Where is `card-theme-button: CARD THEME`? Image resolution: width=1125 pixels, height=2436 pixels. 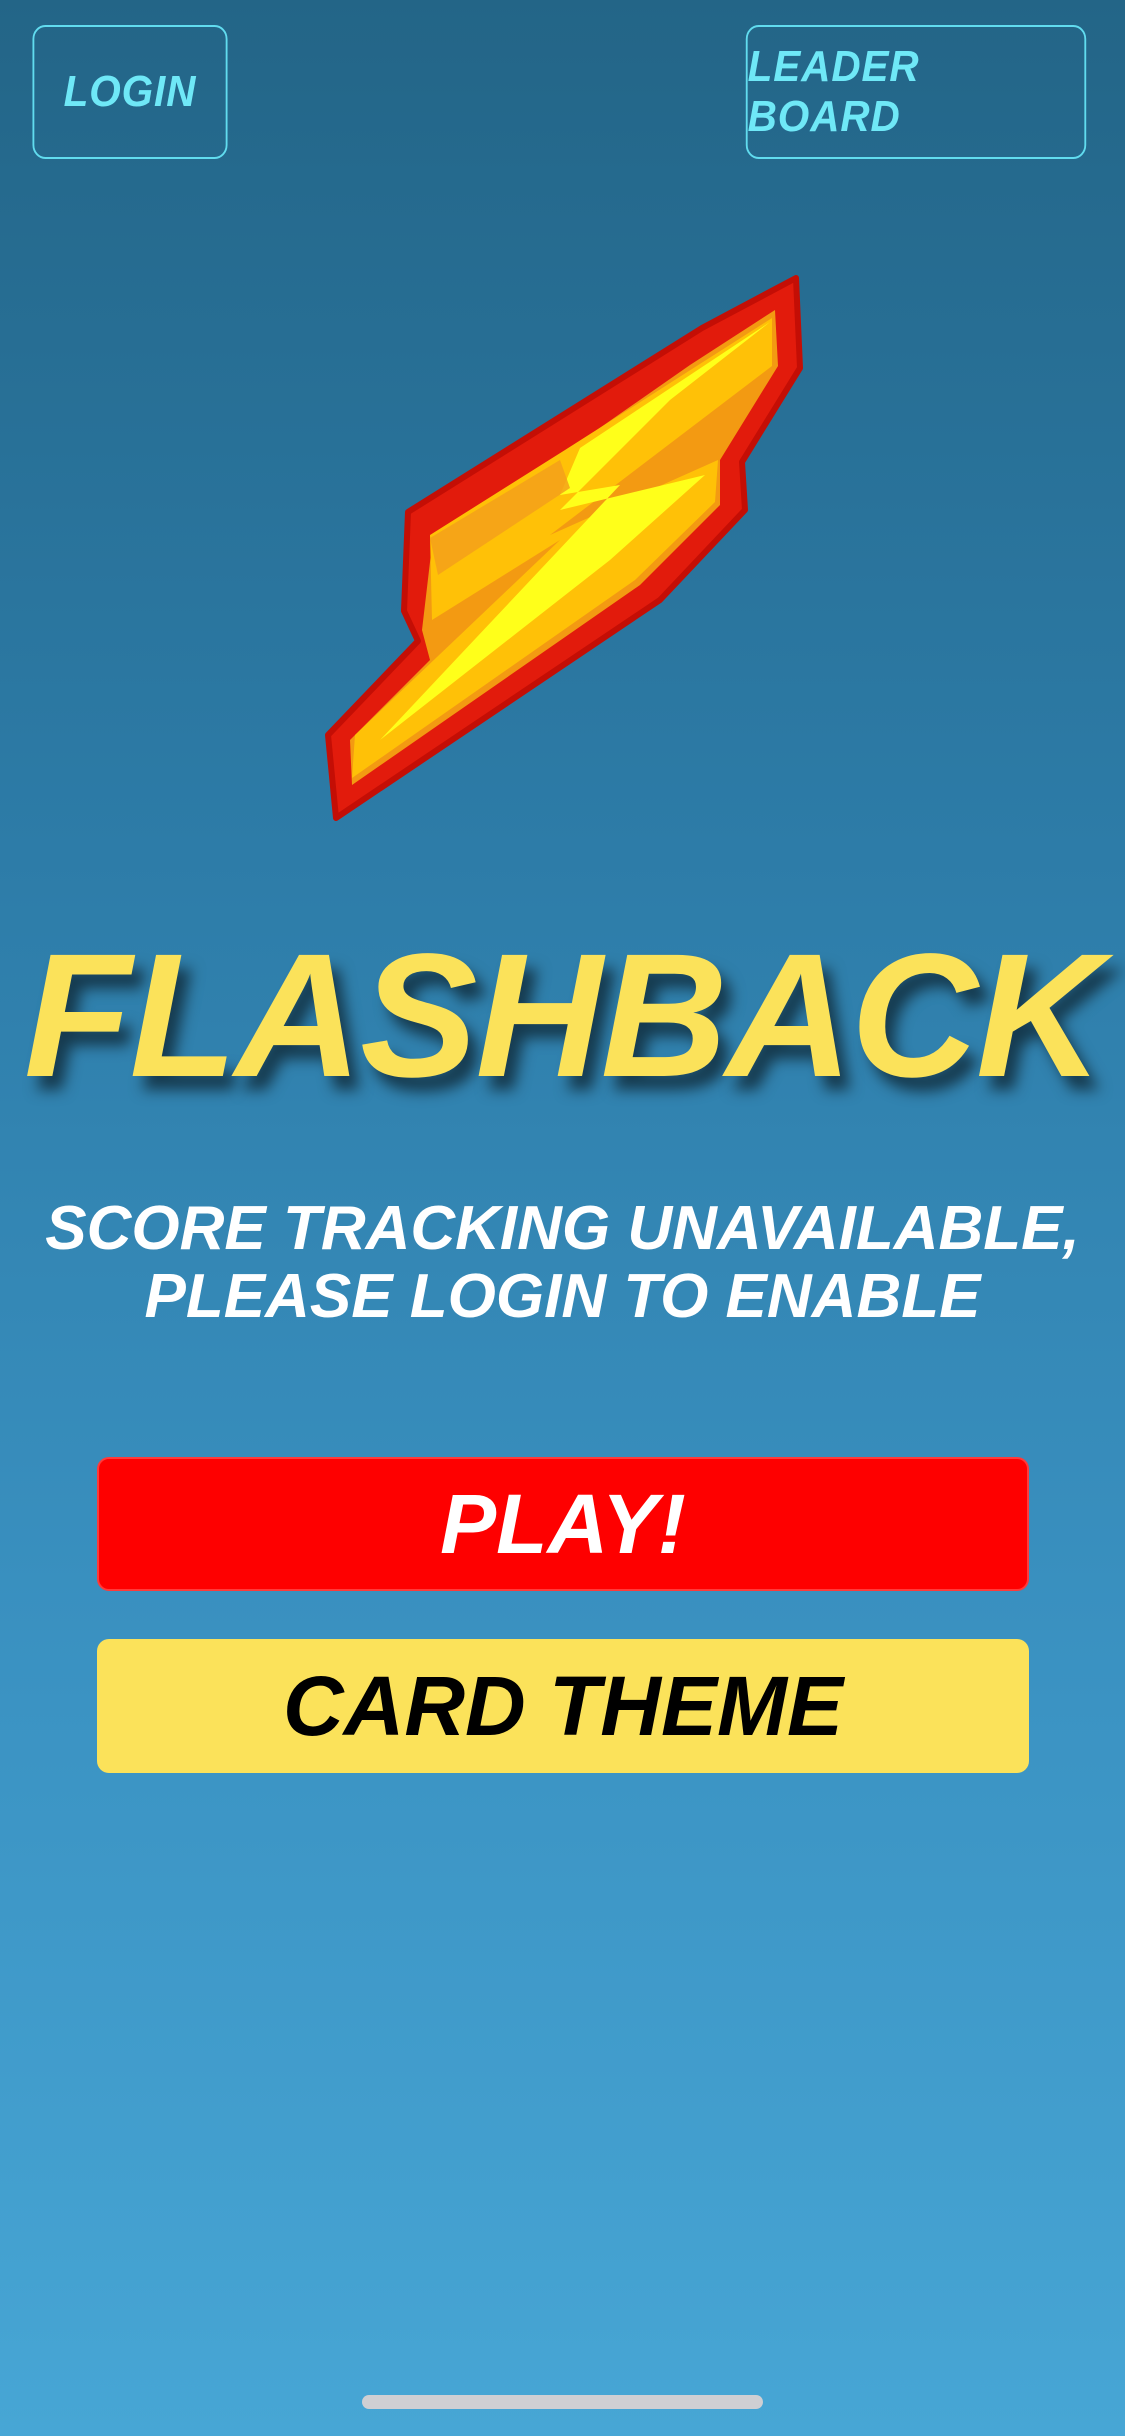 card-theme-button: CARD THEME is located at coordinates (563, 1706).